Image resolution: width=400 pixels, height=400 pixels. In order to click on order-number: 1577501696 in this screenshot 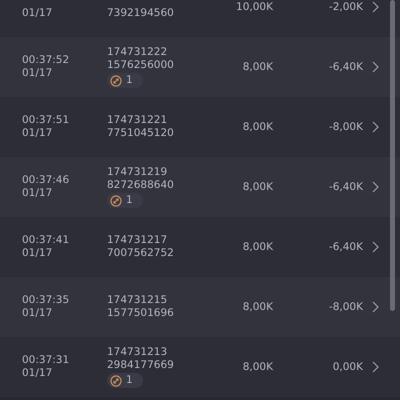, I will do `click(141, 313)`.